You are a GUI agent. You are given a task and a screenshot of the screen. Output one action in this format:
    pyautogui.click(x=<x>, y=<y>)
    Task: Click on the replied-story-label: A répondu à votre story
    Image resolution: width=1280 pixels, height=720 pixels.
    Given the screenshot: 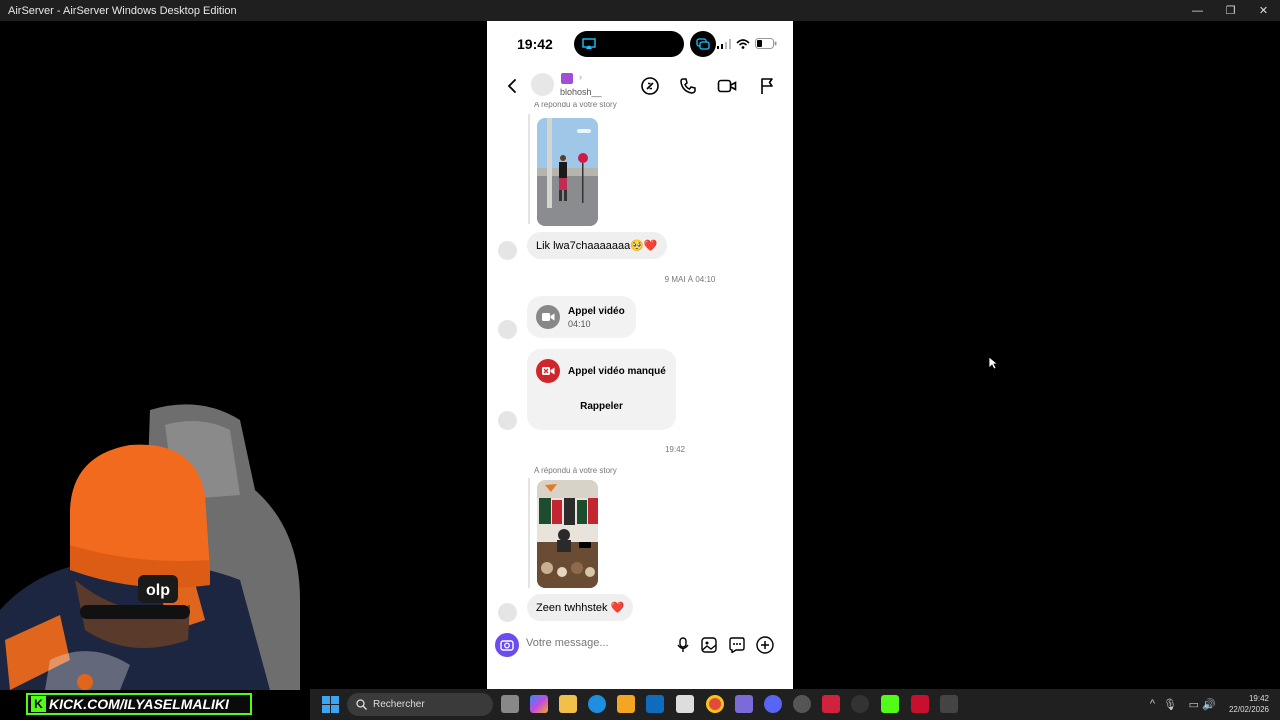 What is the action you would take?
    pyautogui.click(x=575, y=470)
    